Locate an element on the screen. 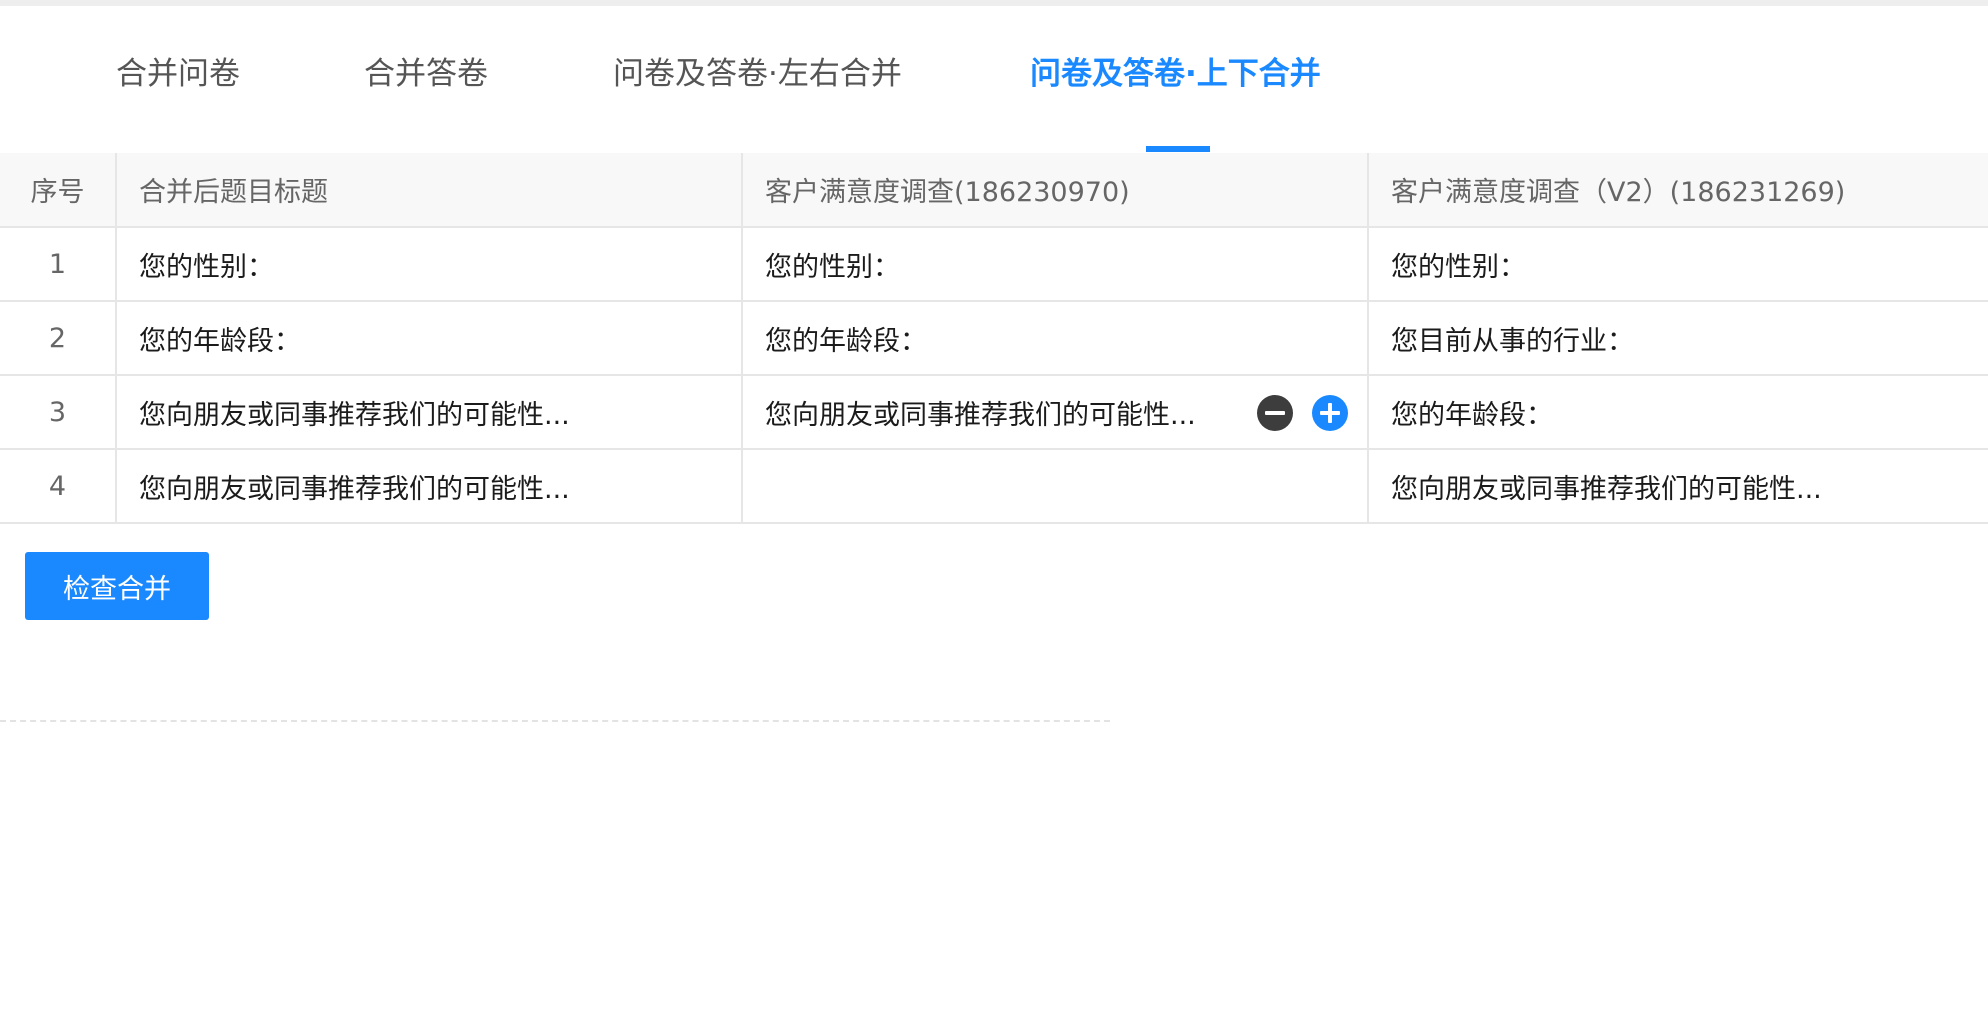 The image size is (1988, 1014). table-row: 1 您的性别： 您的性别： 您的性别： is located at coordinates (994, 265).